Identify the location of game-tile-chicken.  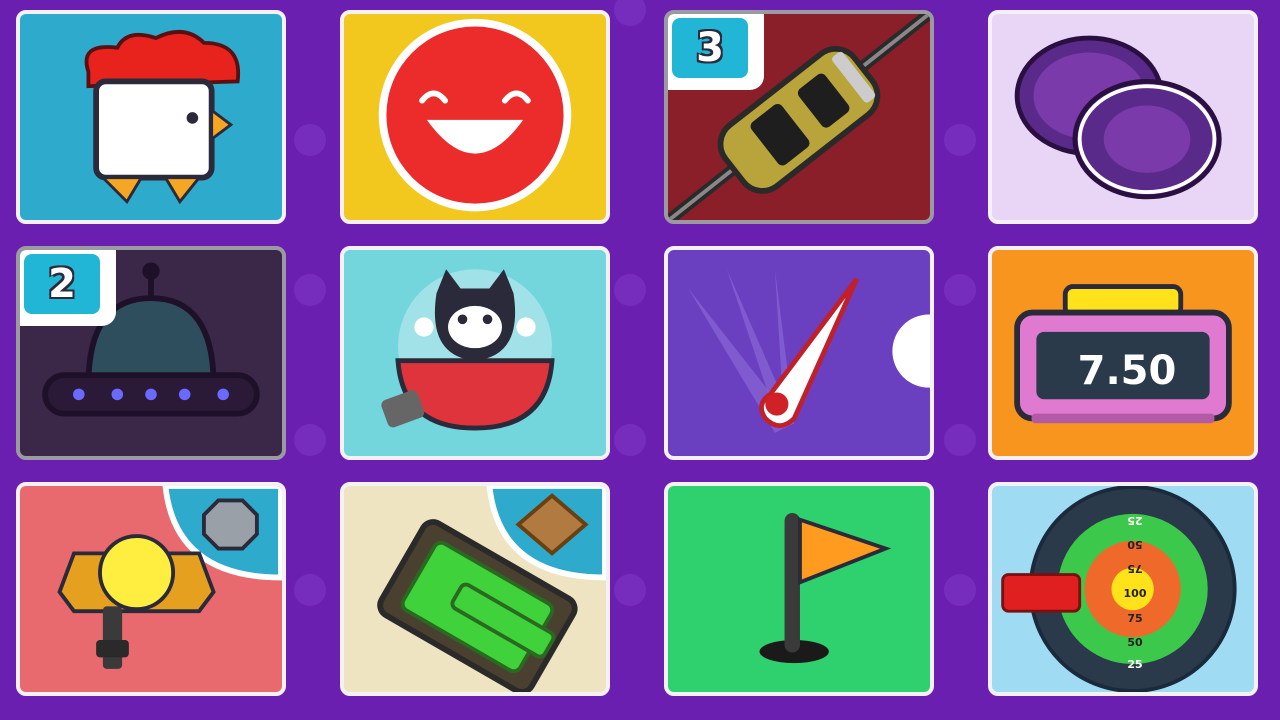
(151, 117).